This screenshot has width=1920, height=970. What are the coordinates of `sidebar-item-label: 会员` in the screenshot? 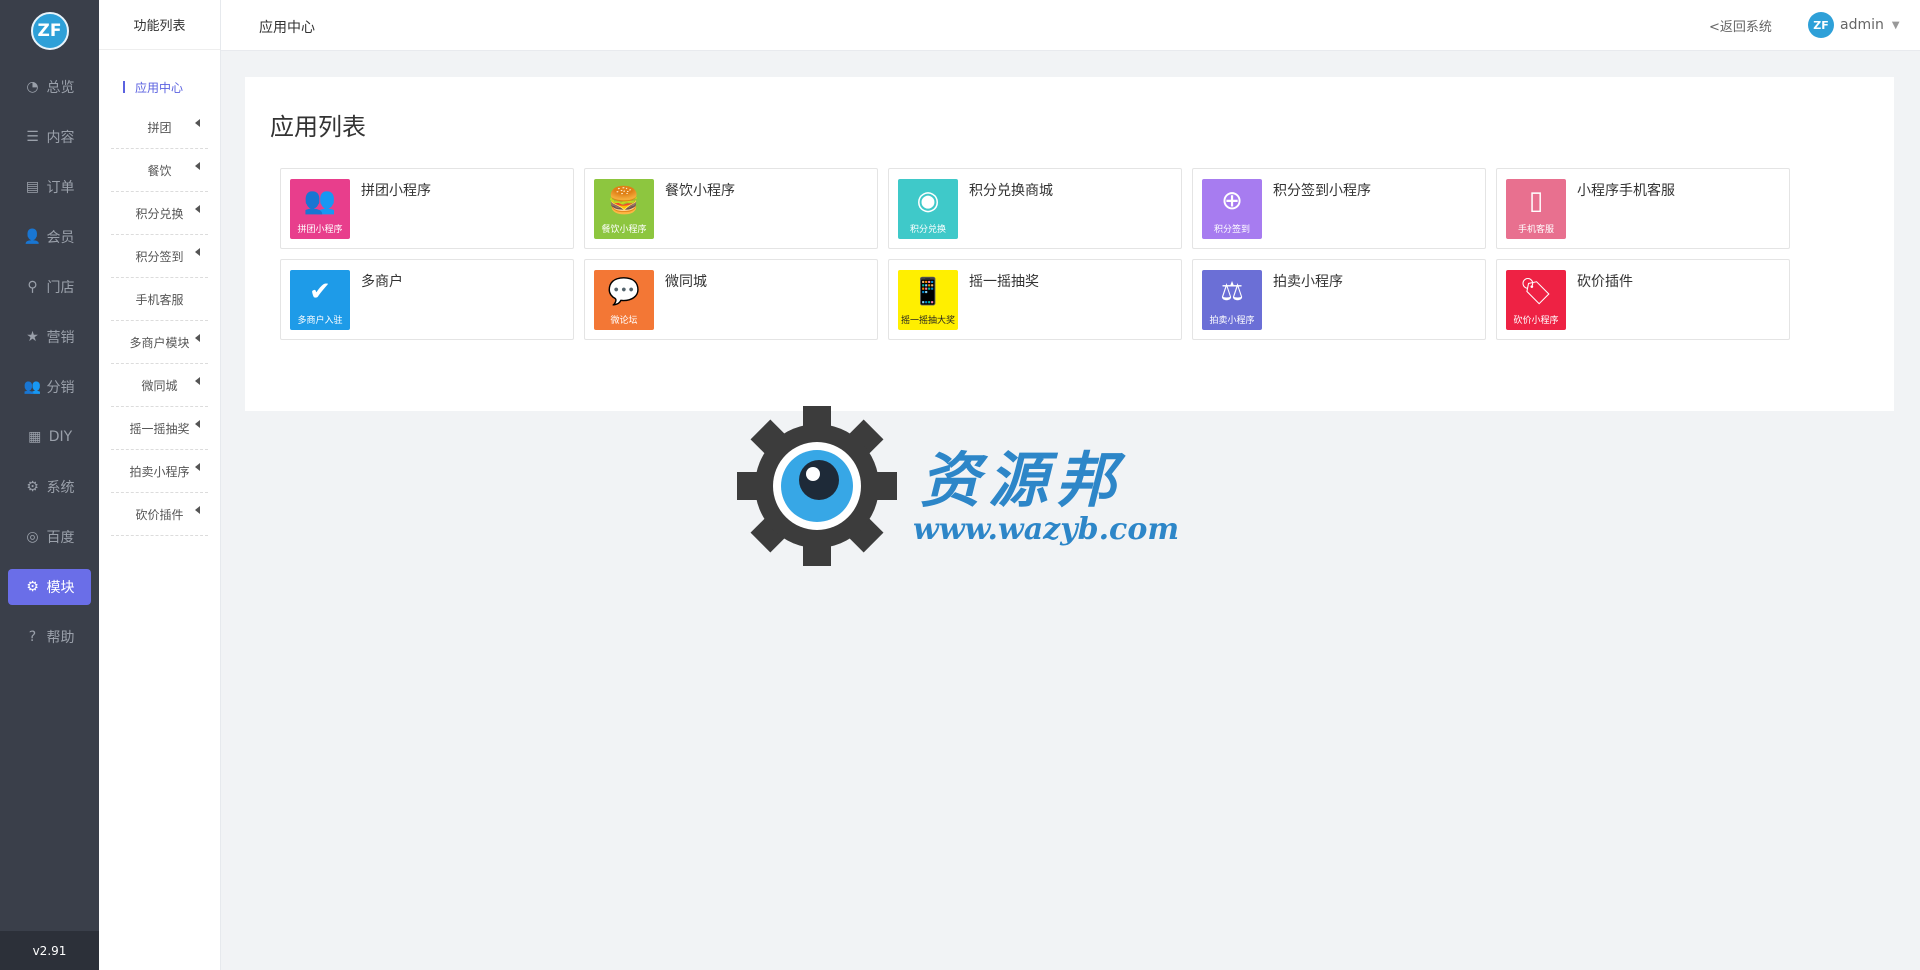 It's located at (60, 238).